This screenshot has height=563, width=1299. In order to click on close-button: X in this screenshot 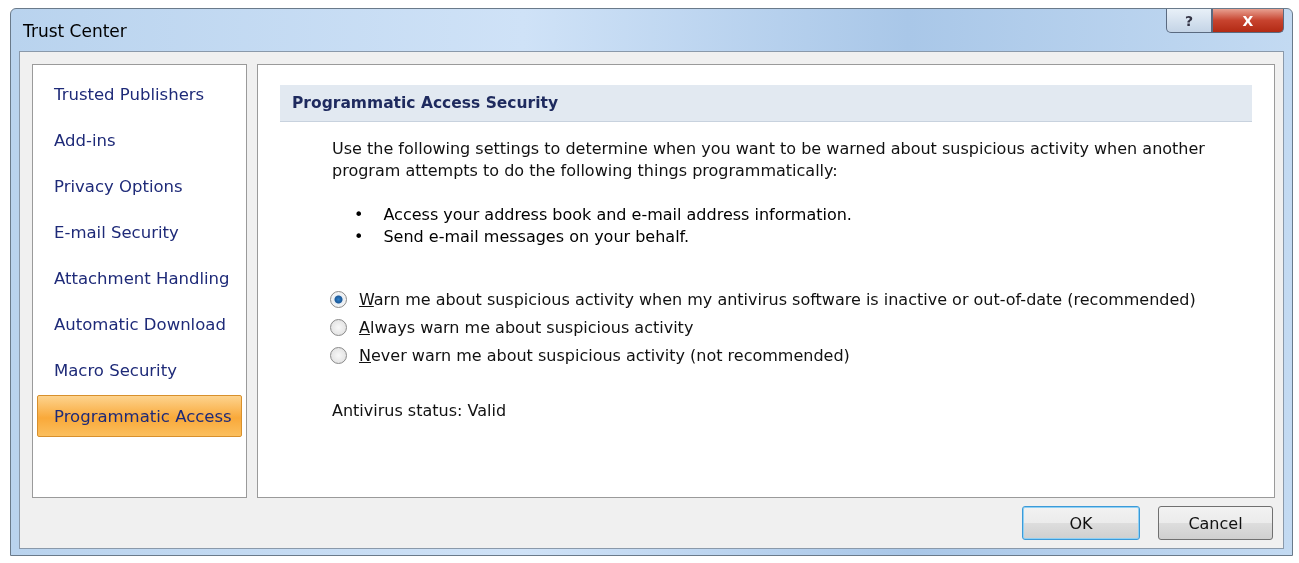, I will do `click(1248, 21)`.